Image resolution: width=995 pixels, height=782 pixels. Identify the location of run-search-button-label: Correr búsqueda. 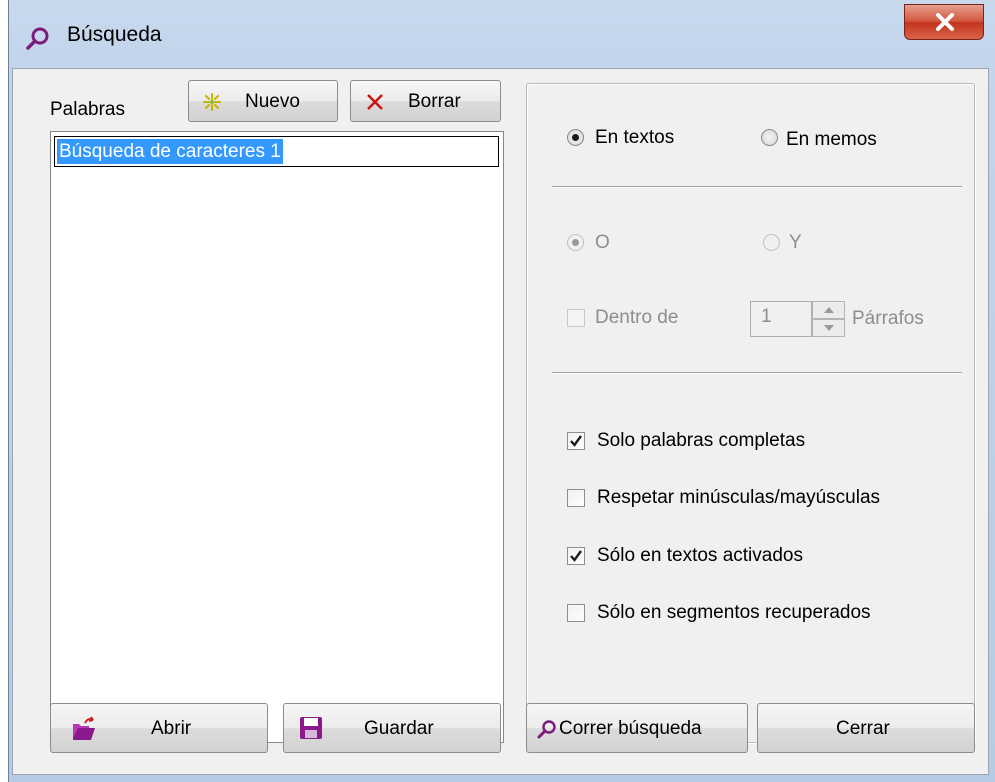
(630, 728).